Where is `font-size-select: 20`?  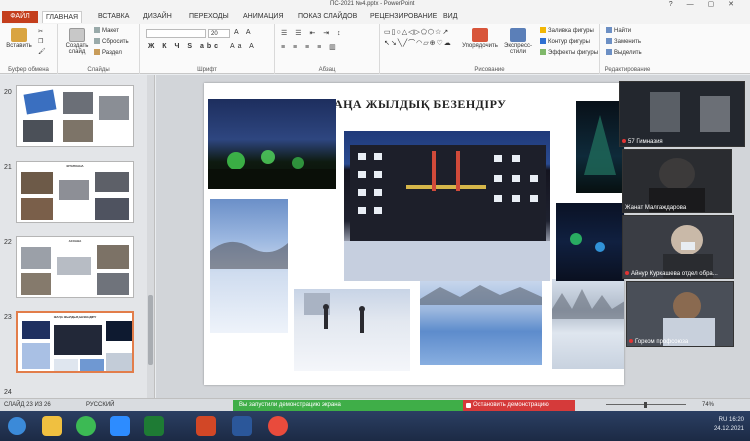
font-size-select: 20 is located at coordinates (219, 33).